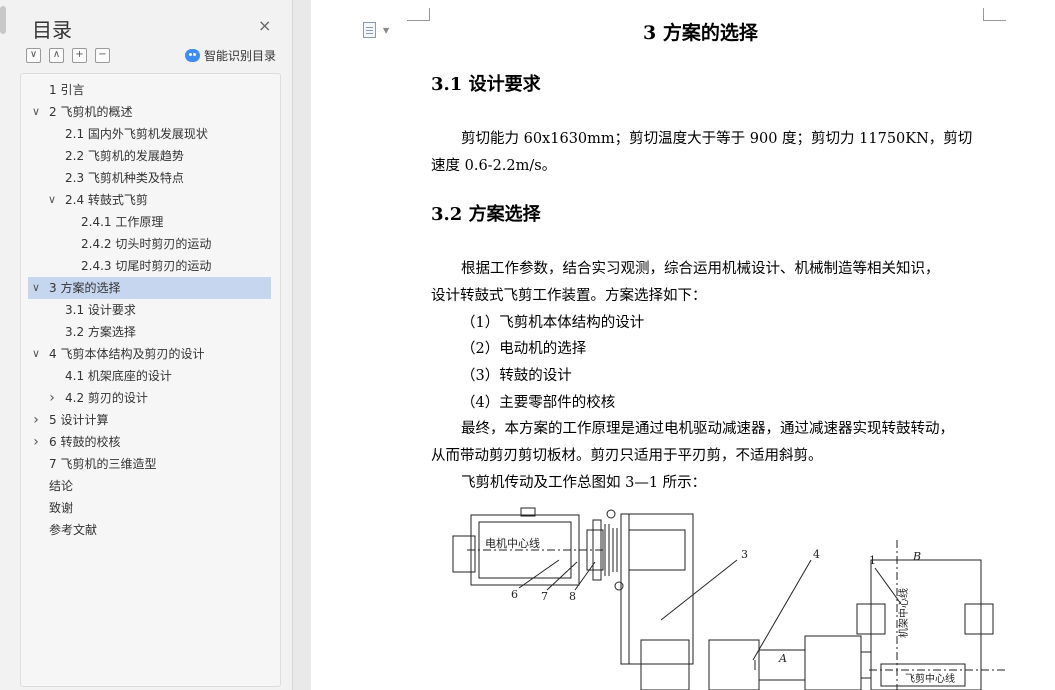 The image size is (1055, 690). I want to click on leader-lines, so click(710, 614).